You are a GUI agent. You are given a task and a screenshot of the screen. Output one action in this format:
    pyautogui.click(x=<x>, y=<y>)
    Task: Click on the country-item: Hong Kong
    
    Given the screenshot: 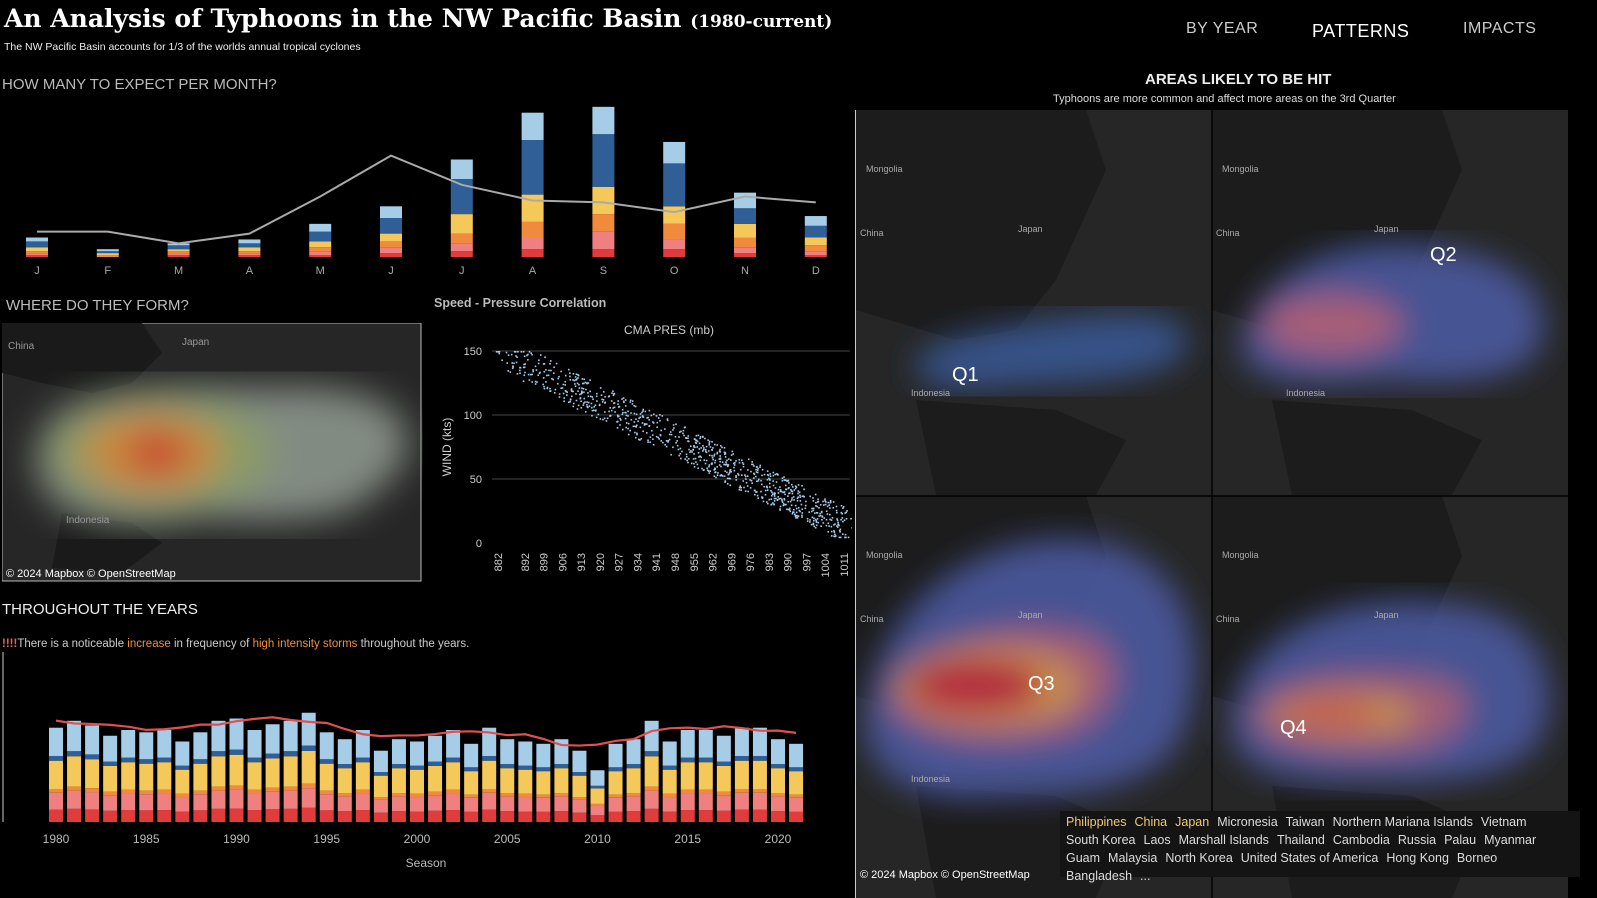 What is the action you would take?
    pyautogui.click(x=1417, y=858)
    